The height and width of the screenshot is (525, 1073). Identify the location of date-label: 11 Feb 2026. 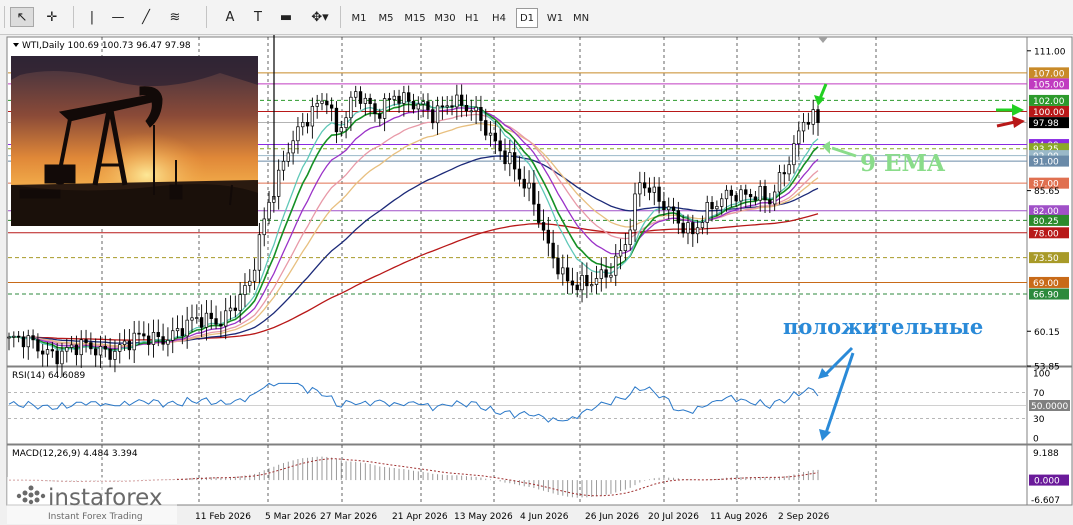
(223, 517).